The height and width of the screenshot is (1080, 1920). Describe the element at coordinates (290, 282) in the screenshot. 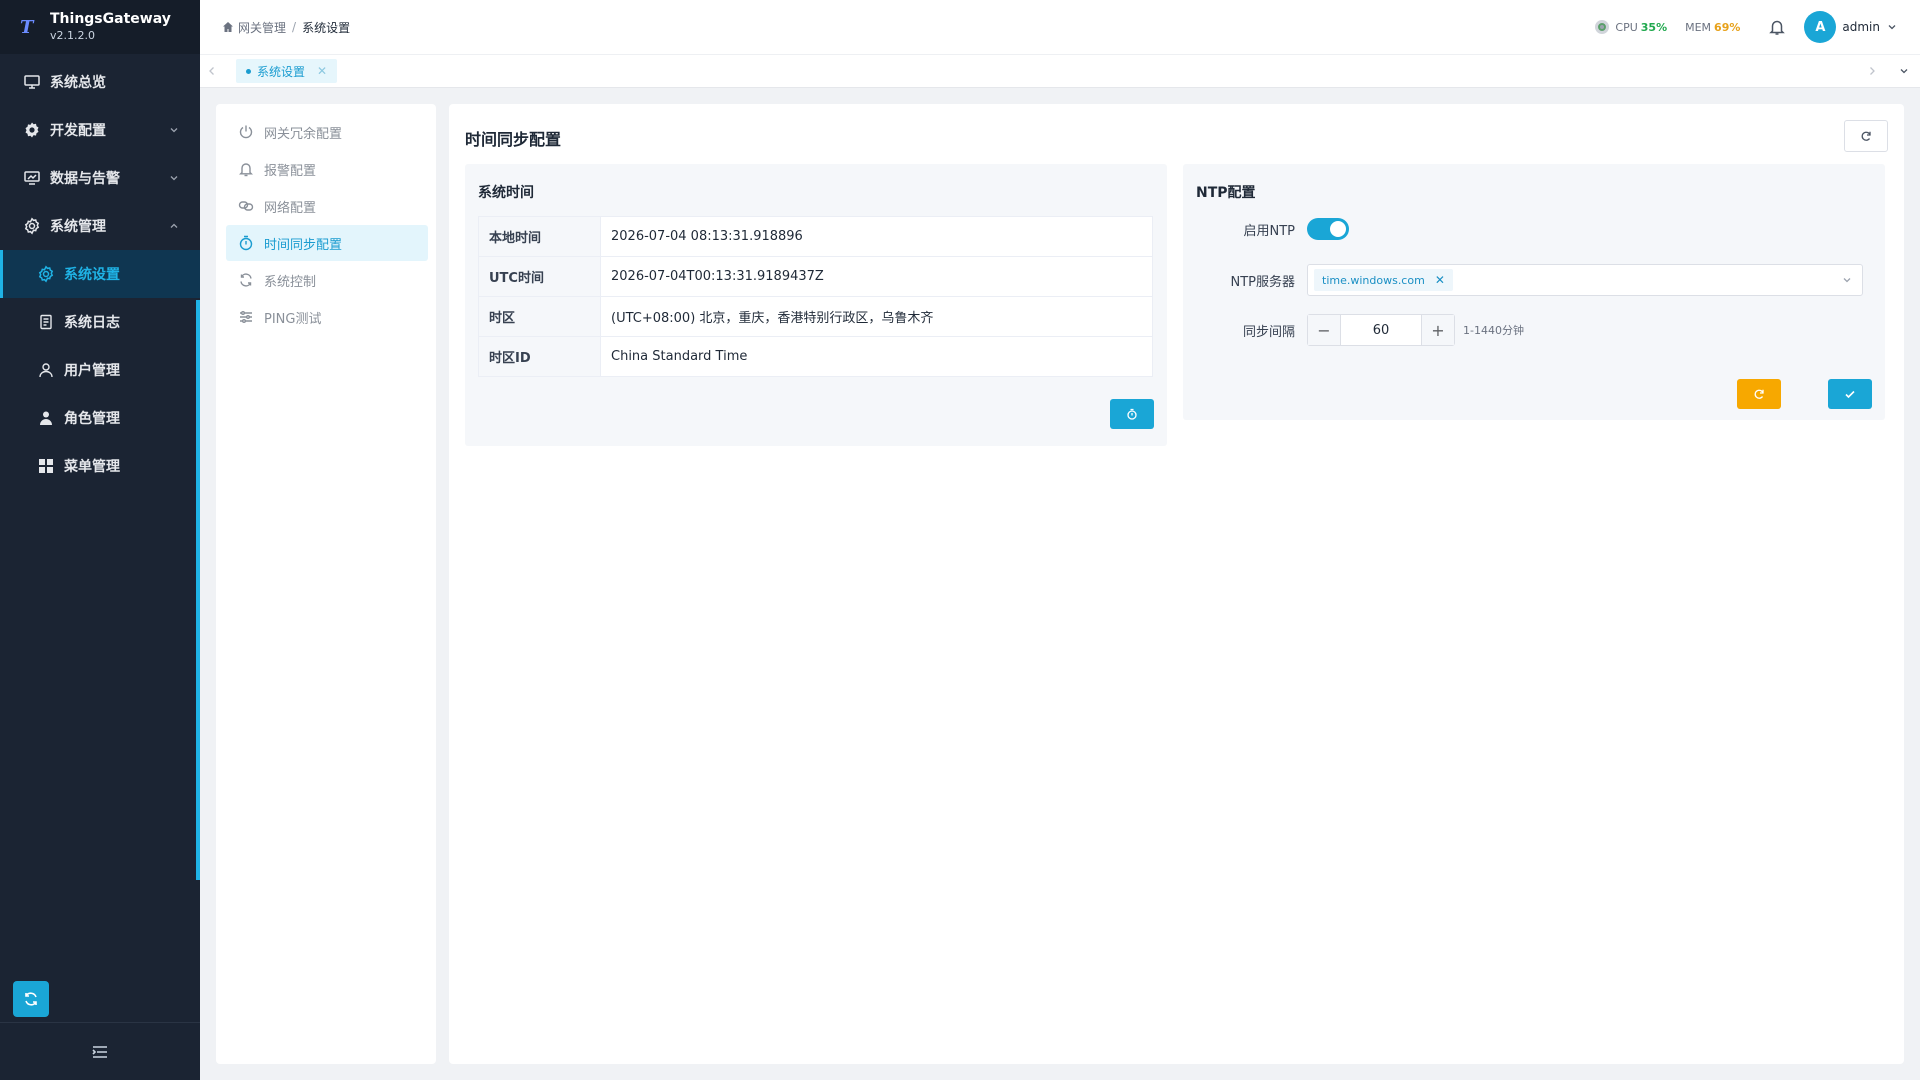

I see `settings-item-label: 系统控制` at that location.